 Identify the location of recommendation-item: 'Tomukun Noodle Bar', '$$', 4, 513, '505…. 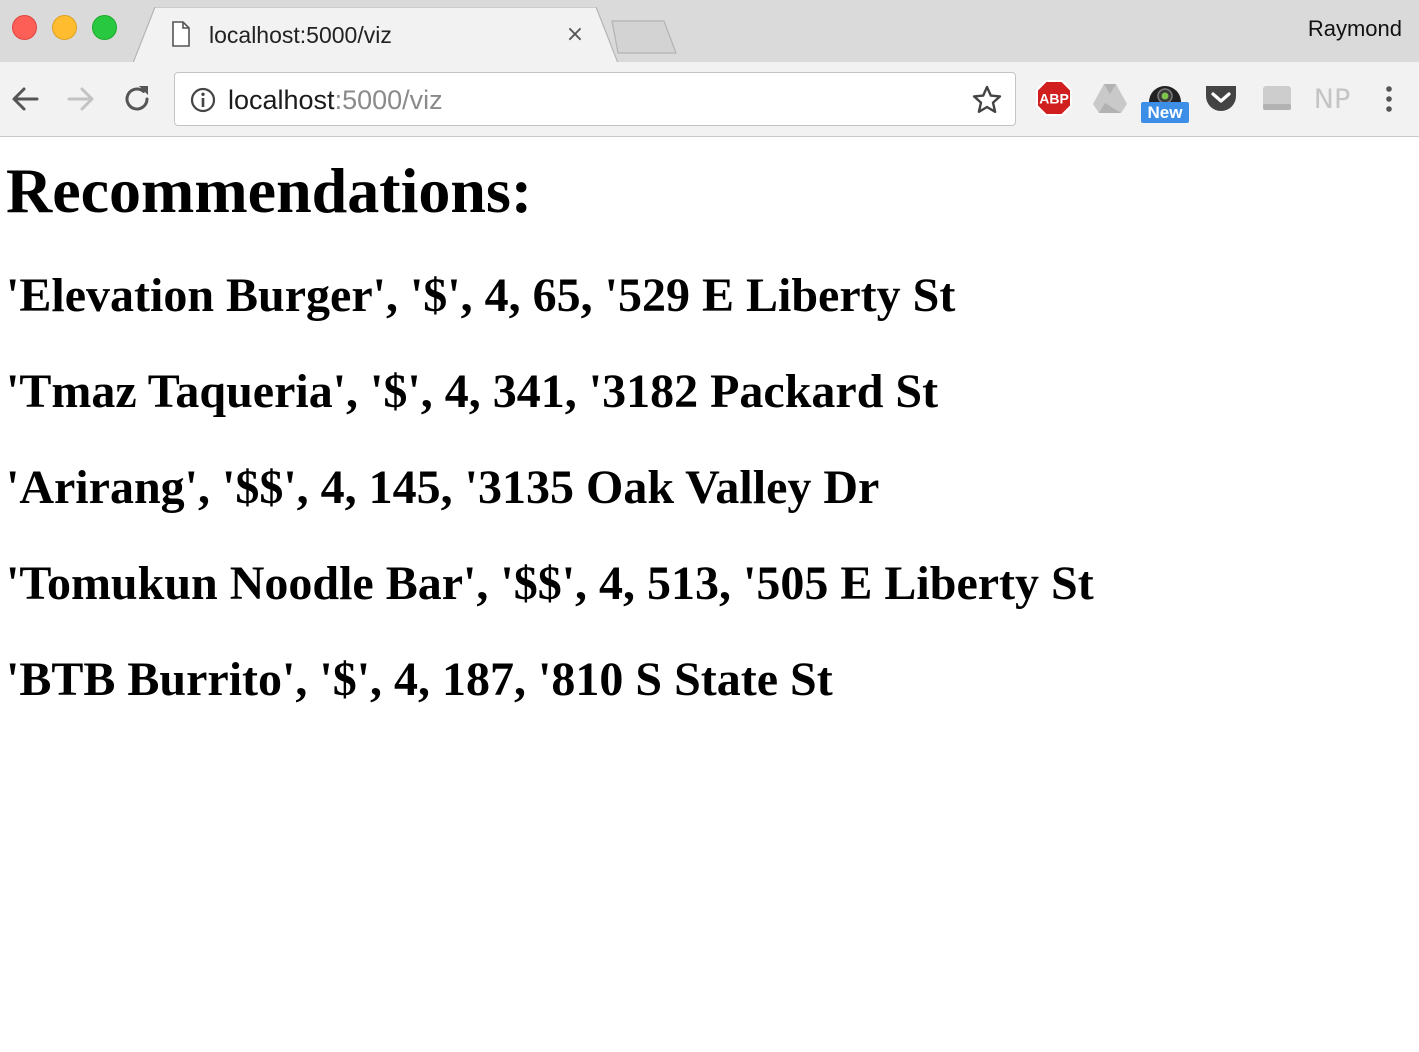
(550, 583).